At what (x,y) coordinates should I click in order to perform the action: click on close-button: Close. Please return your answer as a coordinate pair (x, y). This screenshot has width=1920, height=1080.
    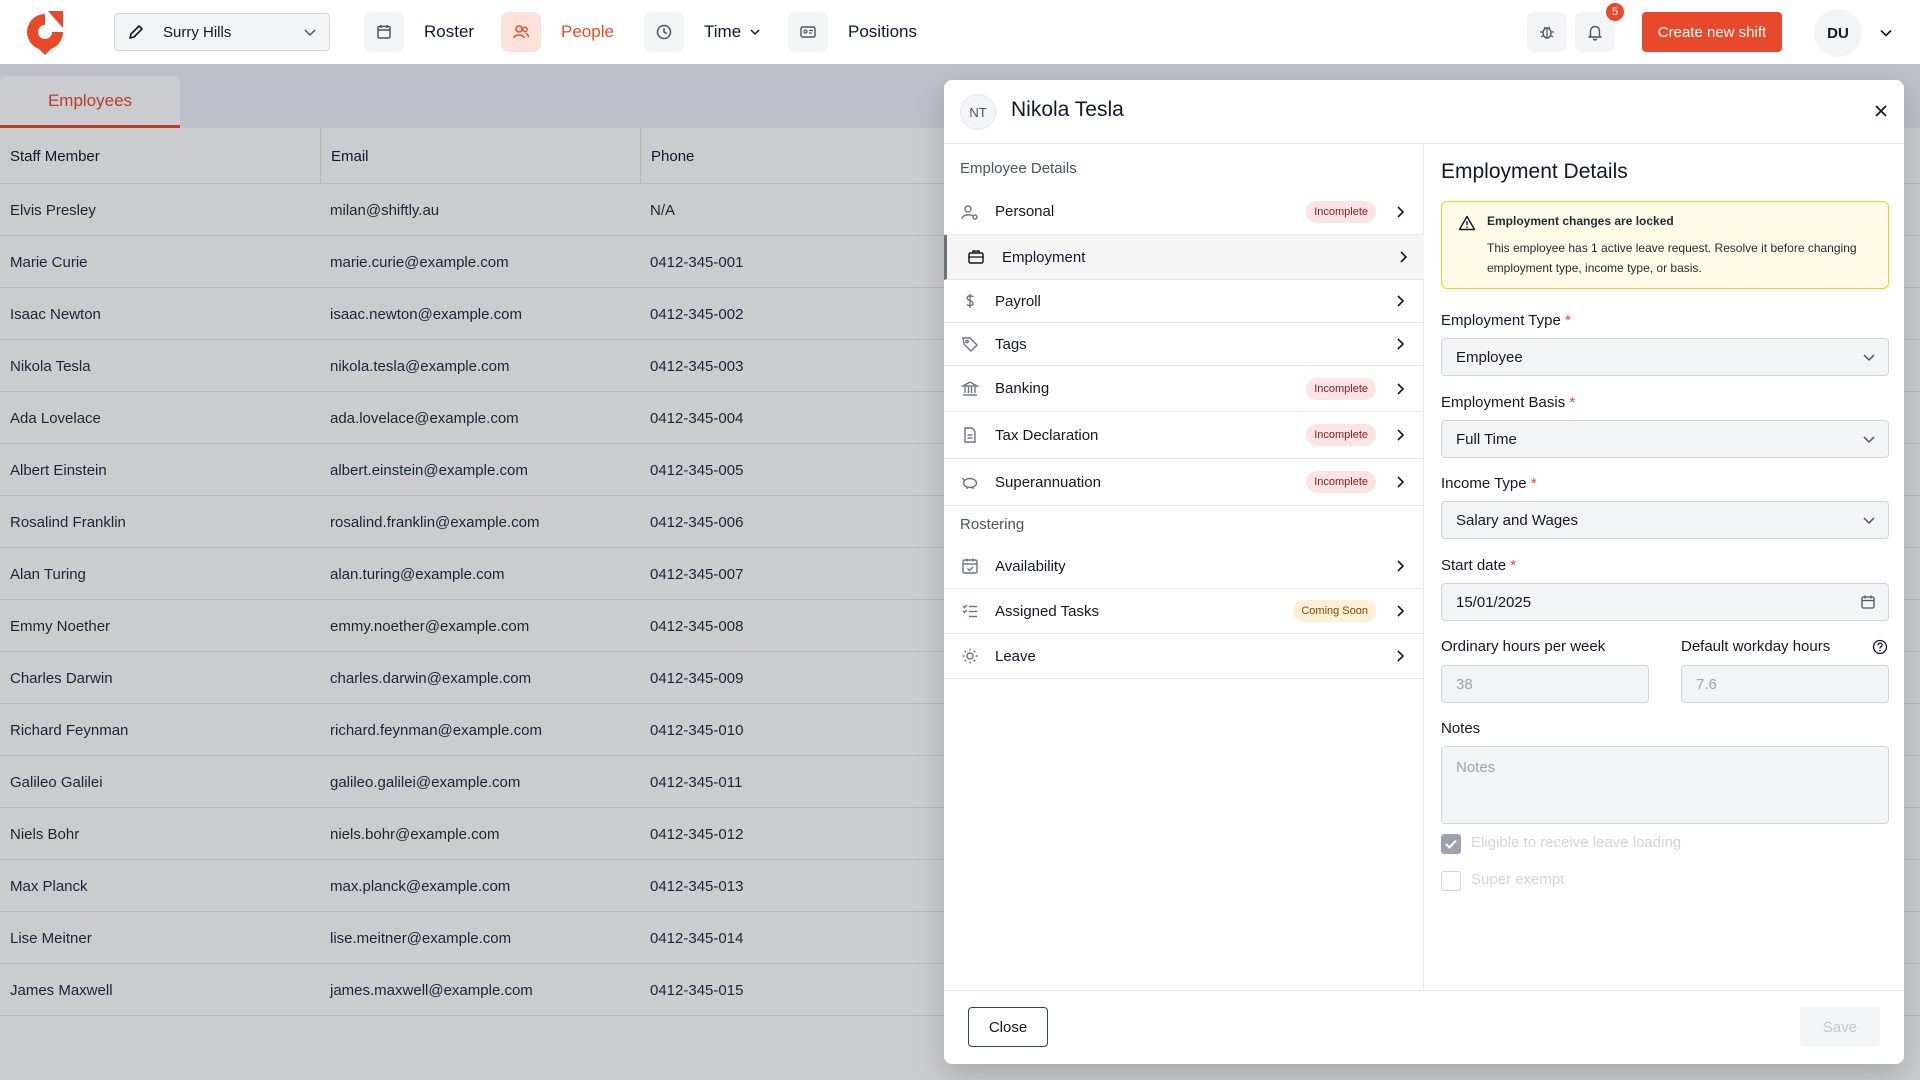
    Looking at the image, I should click on (1008, 1027).